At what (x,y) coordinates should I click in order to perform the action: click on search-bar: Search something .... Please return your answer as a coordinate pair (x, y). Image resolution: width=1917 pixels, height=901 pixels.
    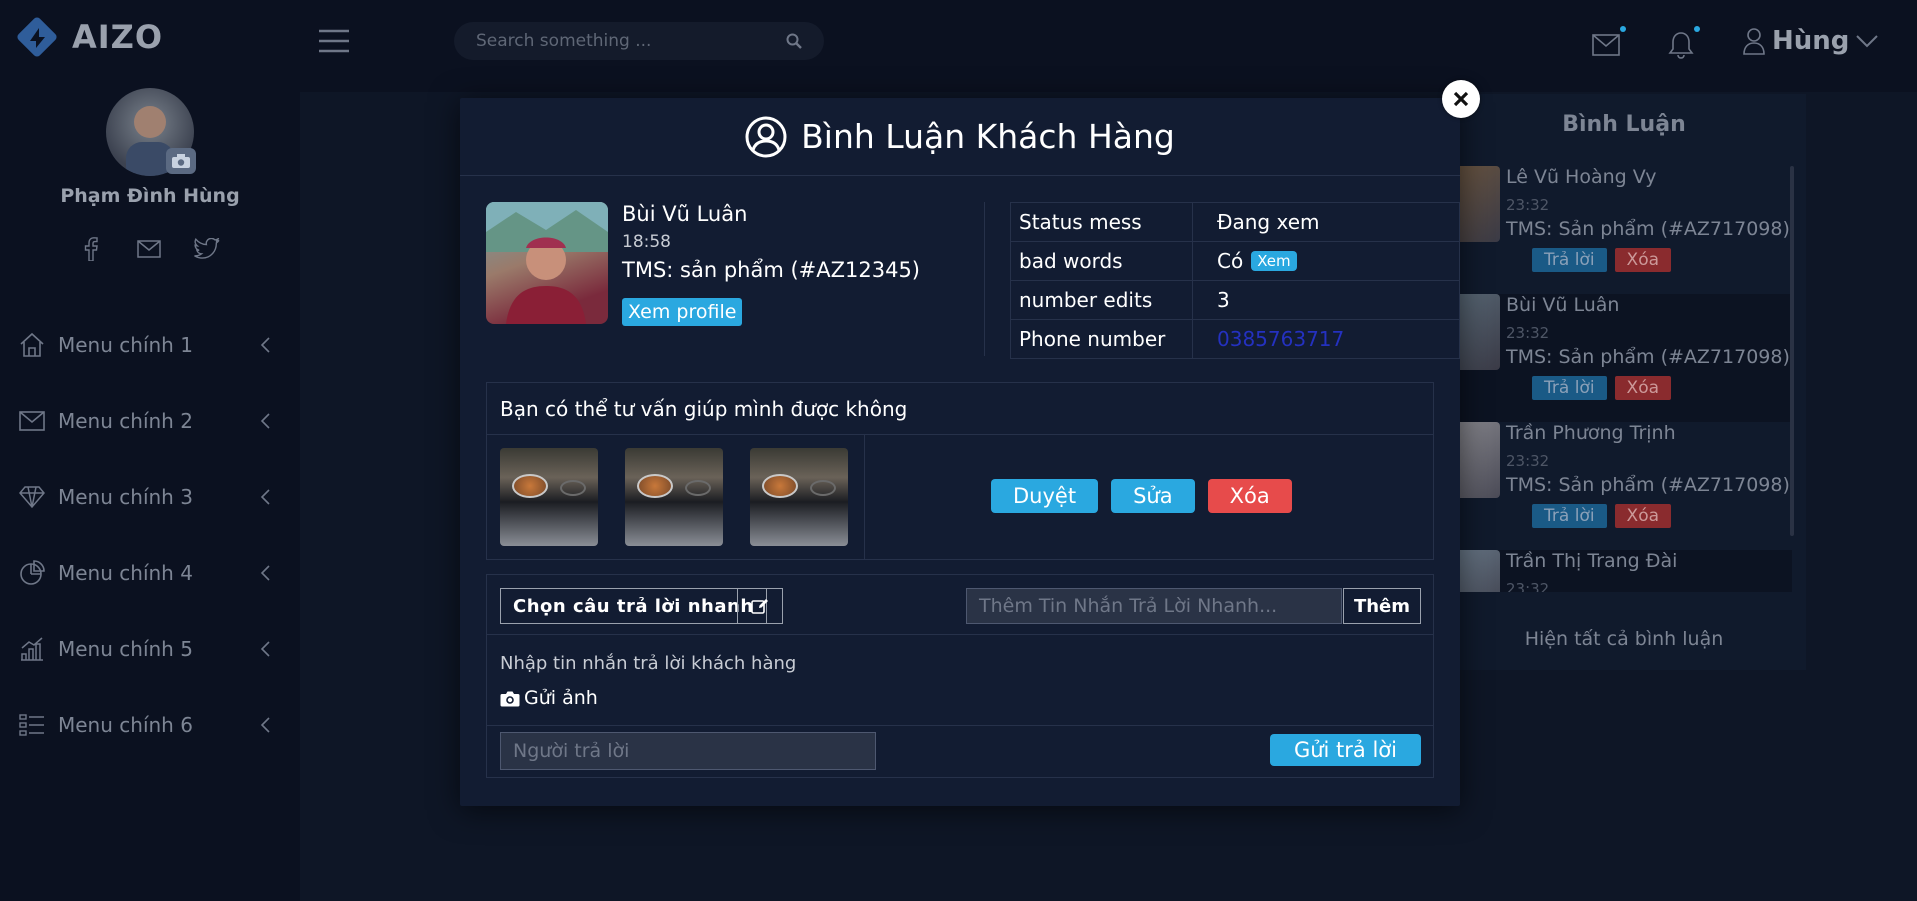
    Looking at the image, I should click on (639, 41).